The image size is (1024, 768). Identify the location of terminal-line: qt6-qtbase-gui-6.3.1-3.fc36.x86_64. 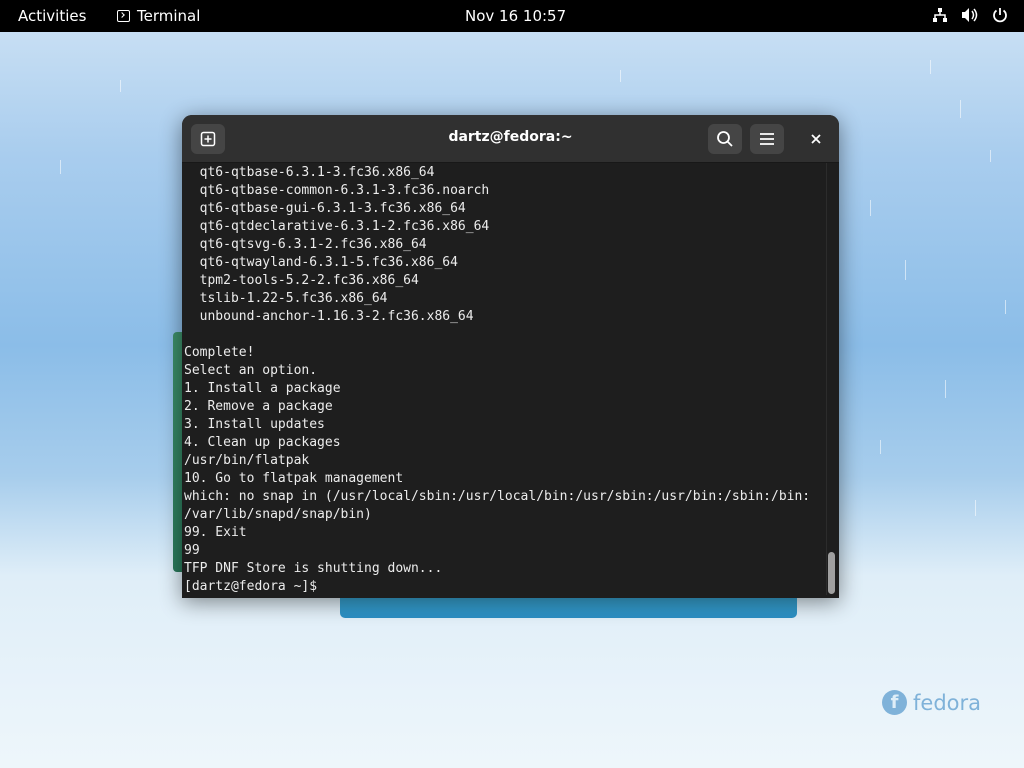
(325, 208).